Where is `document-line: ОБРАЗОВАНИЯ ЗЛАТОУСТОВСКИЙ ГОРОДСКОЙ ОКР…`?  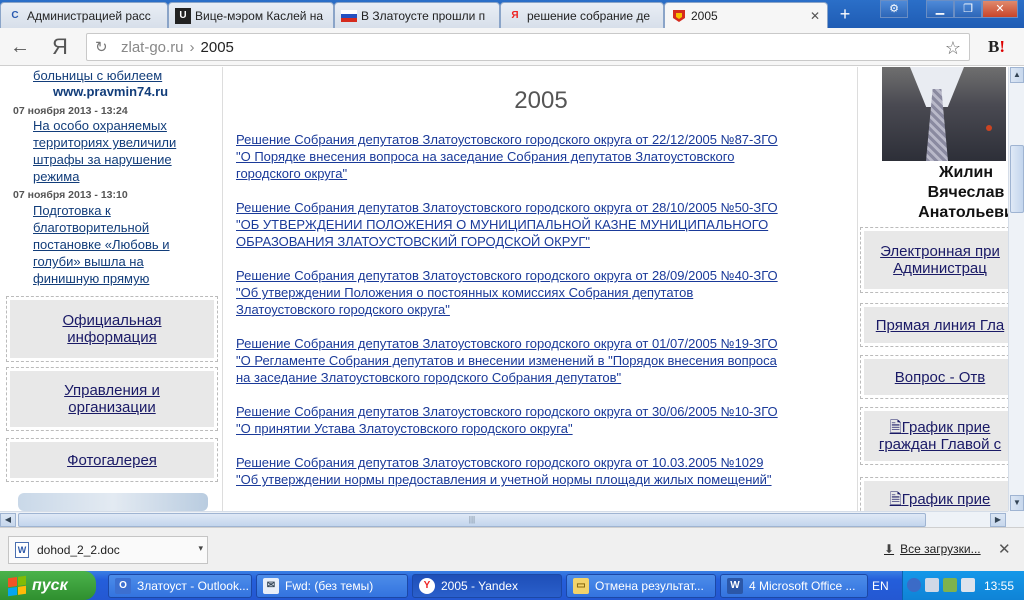 document-line: ОБРАЗОВАНИЯ ЗЛАТОУСТОВСКИЙ ГОРОДСКОЙ ОКР… is located at coordinates (413, 241).